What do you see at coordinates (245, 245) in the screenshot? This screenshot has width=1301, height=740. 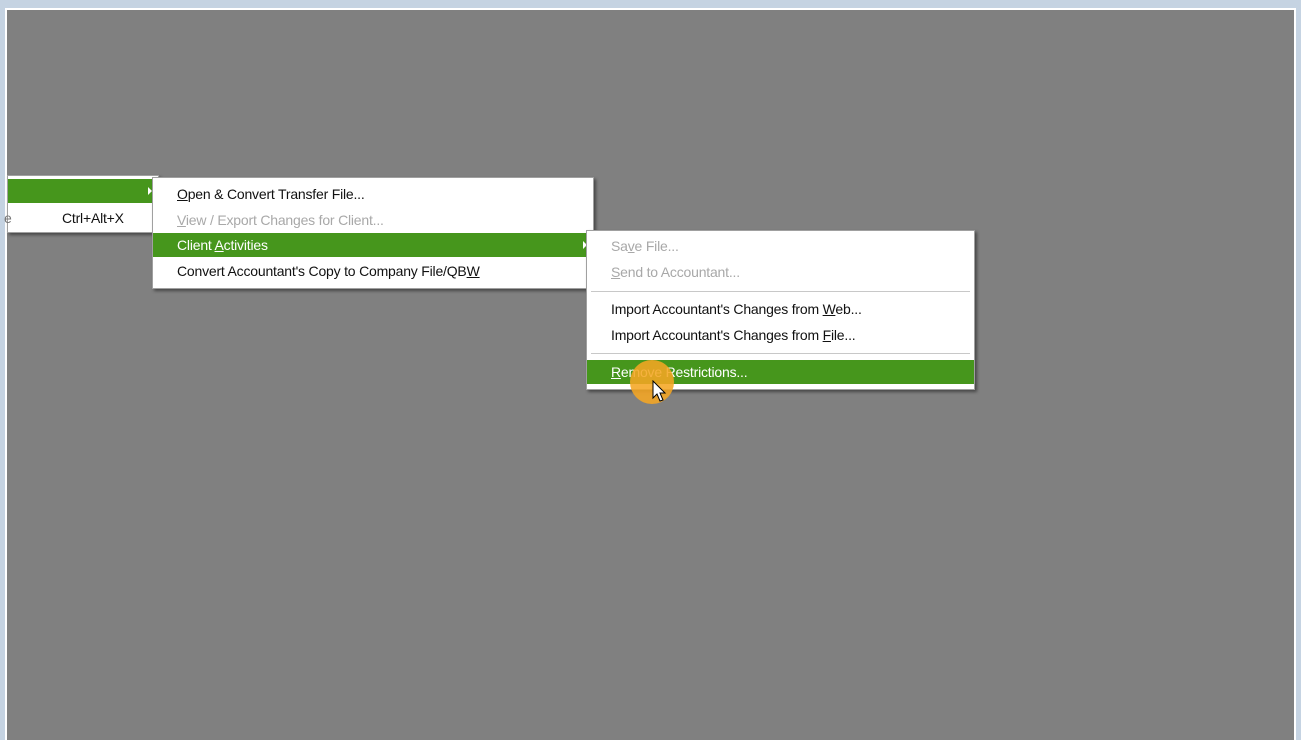 I see `item-label-post: ctivities` at bounding box center [245, 245].